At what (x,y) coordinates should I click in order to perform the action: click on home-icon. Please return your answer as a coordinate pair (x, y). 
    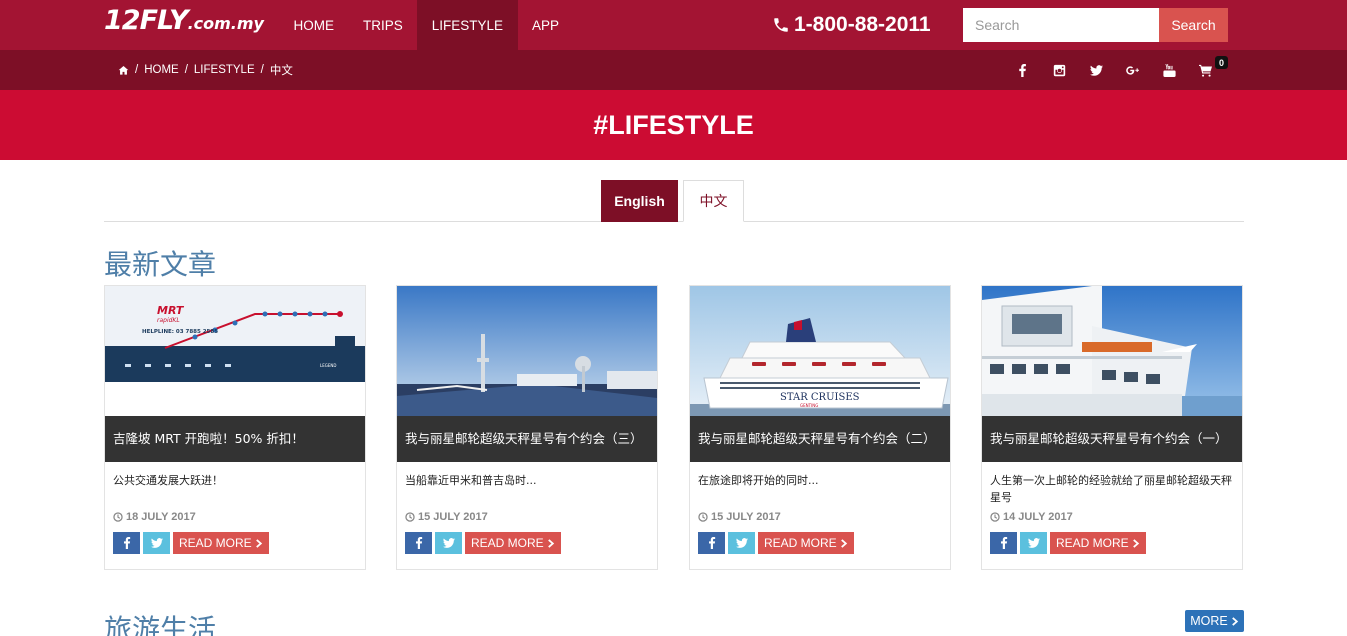
    Looking at the image, I should click on (123, 70).